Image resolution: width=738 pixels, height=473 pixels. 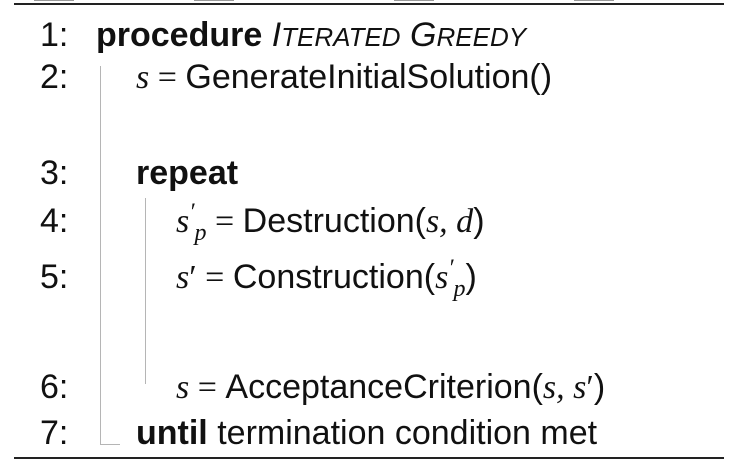 I want to click on until-keyword: until, so click(x=172, y=433).